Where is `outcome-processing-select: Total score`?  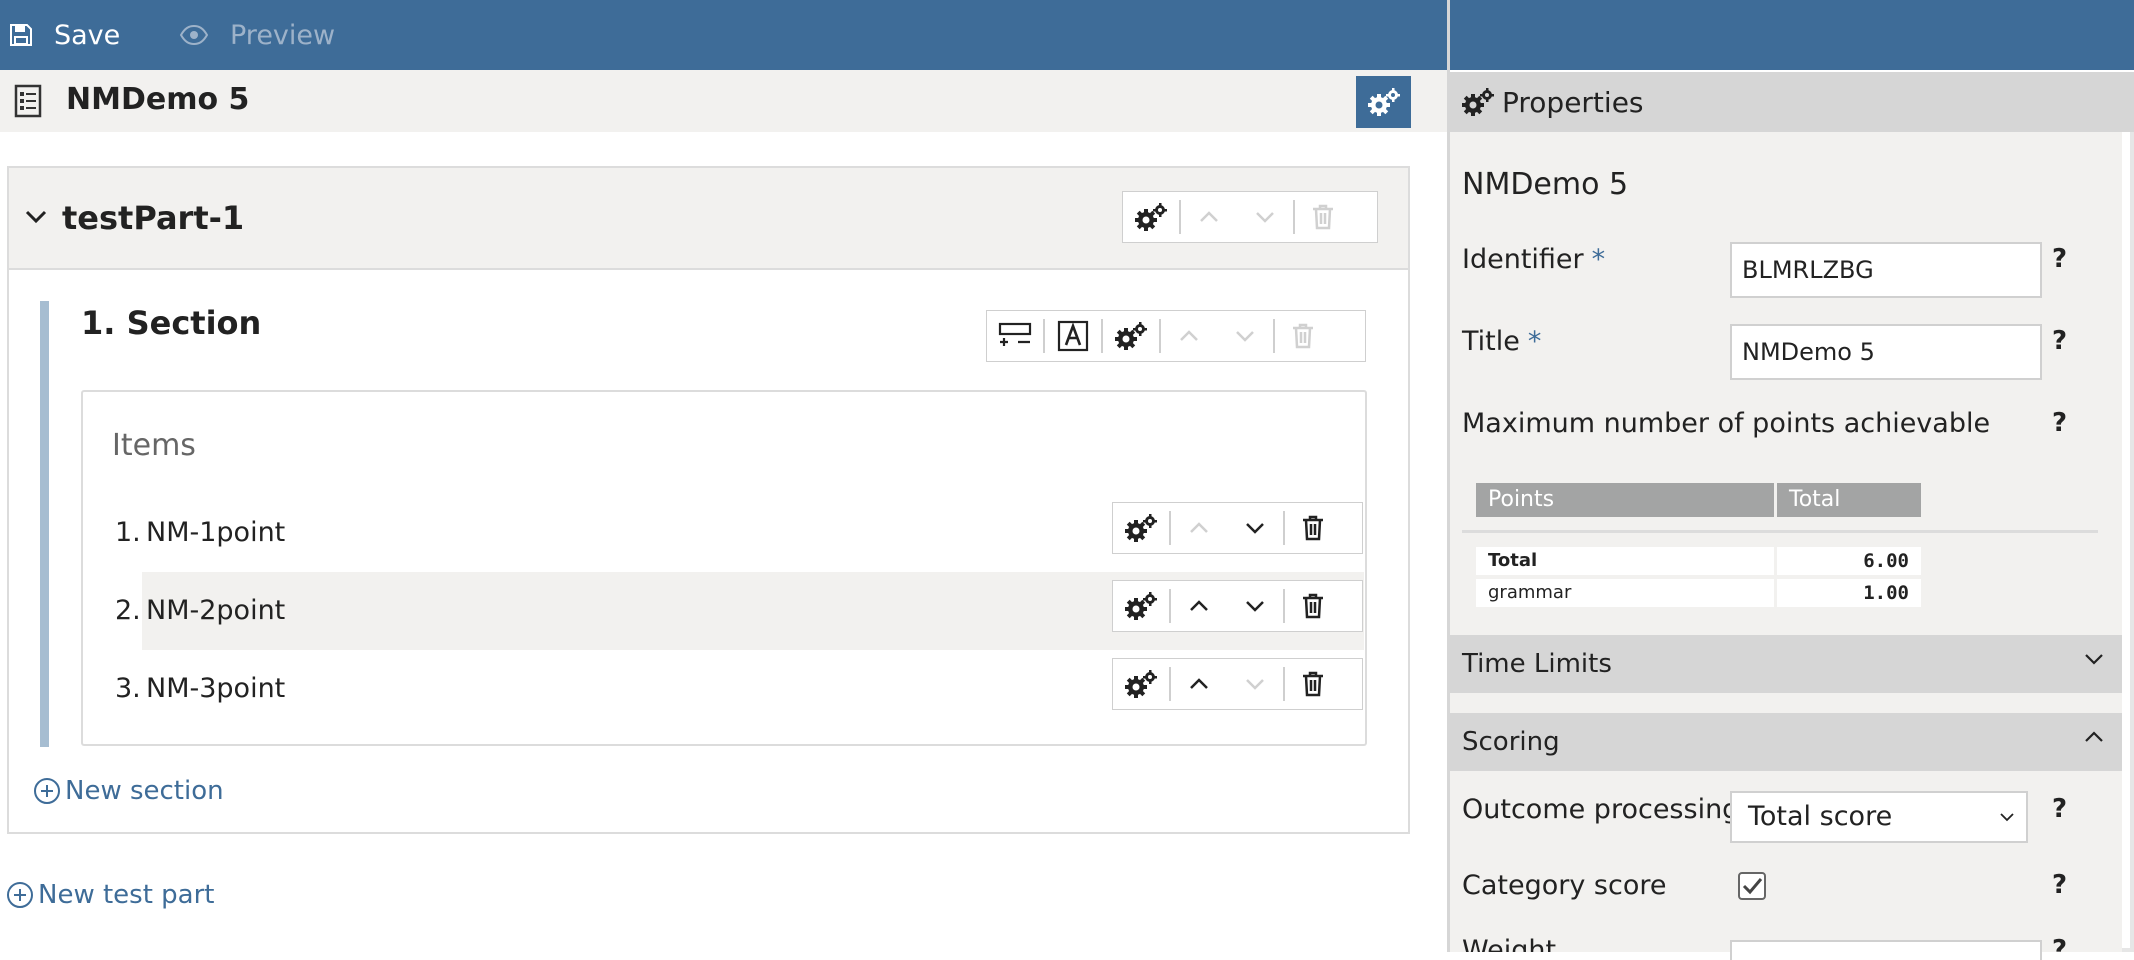 outcome-processing-select: Total score is located at coordinates (1879, 817).